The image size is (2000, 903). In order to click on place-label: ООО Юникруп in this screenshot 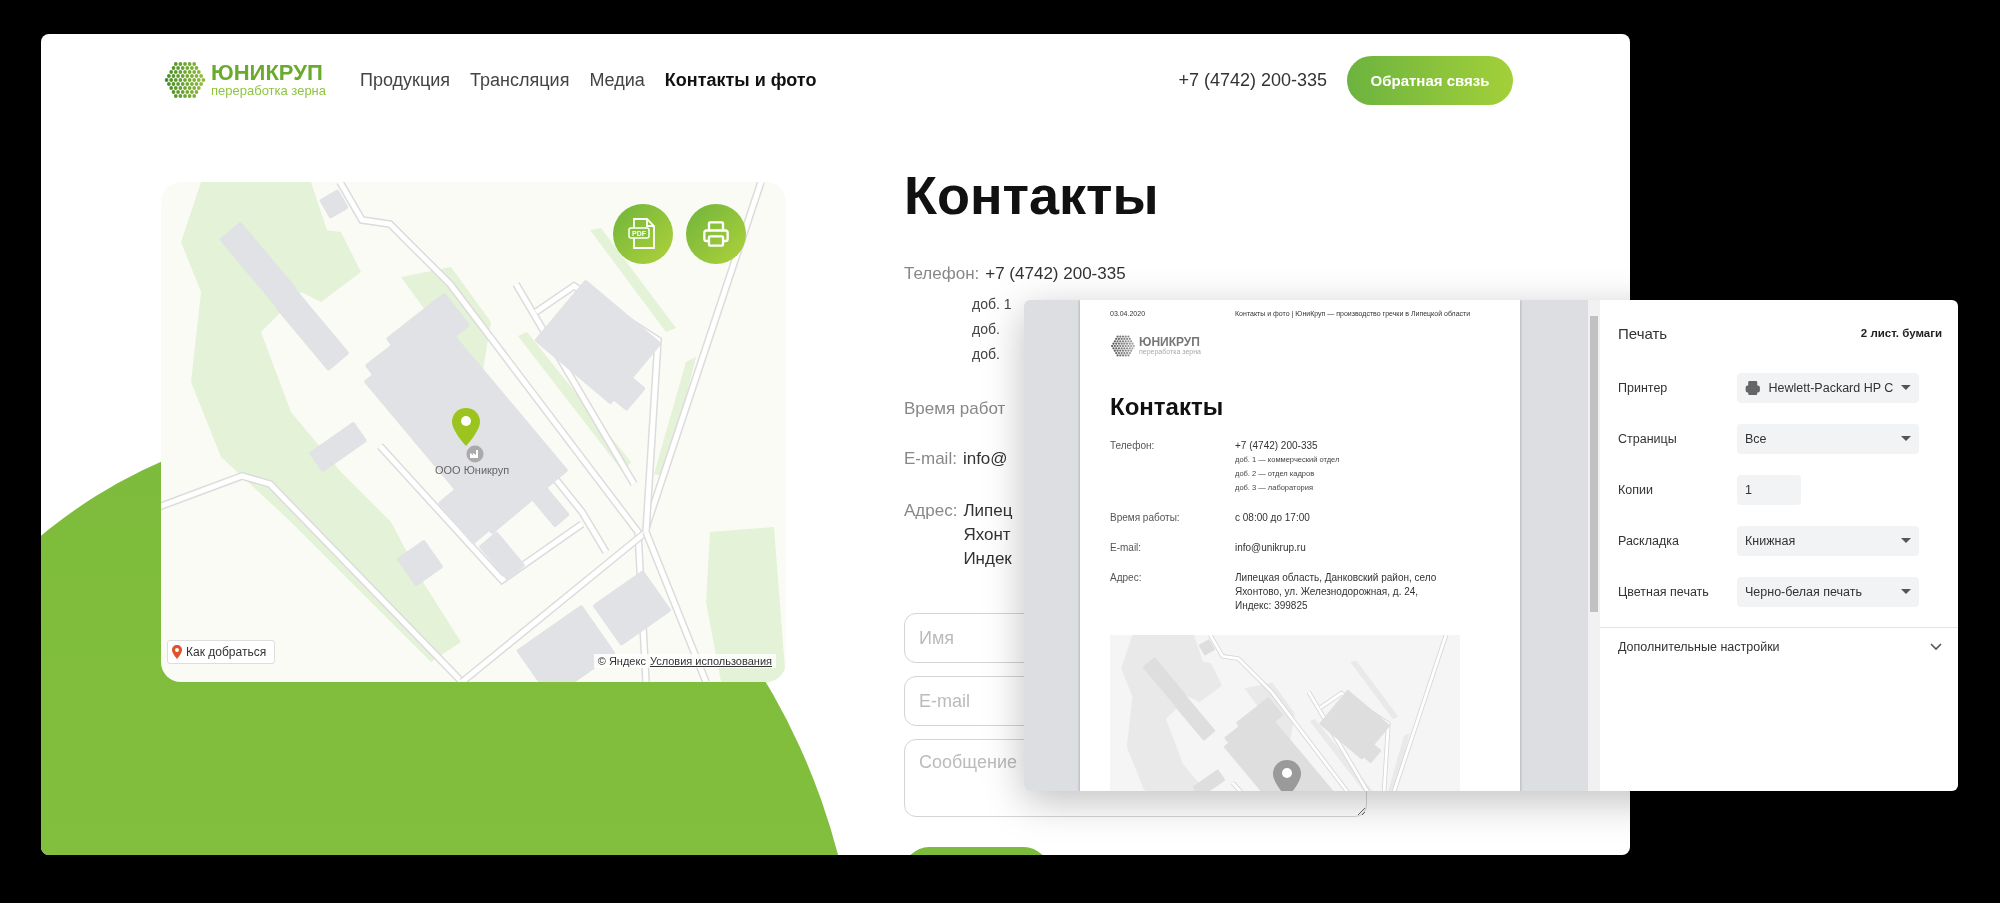, I will do `click(472, 470)`.